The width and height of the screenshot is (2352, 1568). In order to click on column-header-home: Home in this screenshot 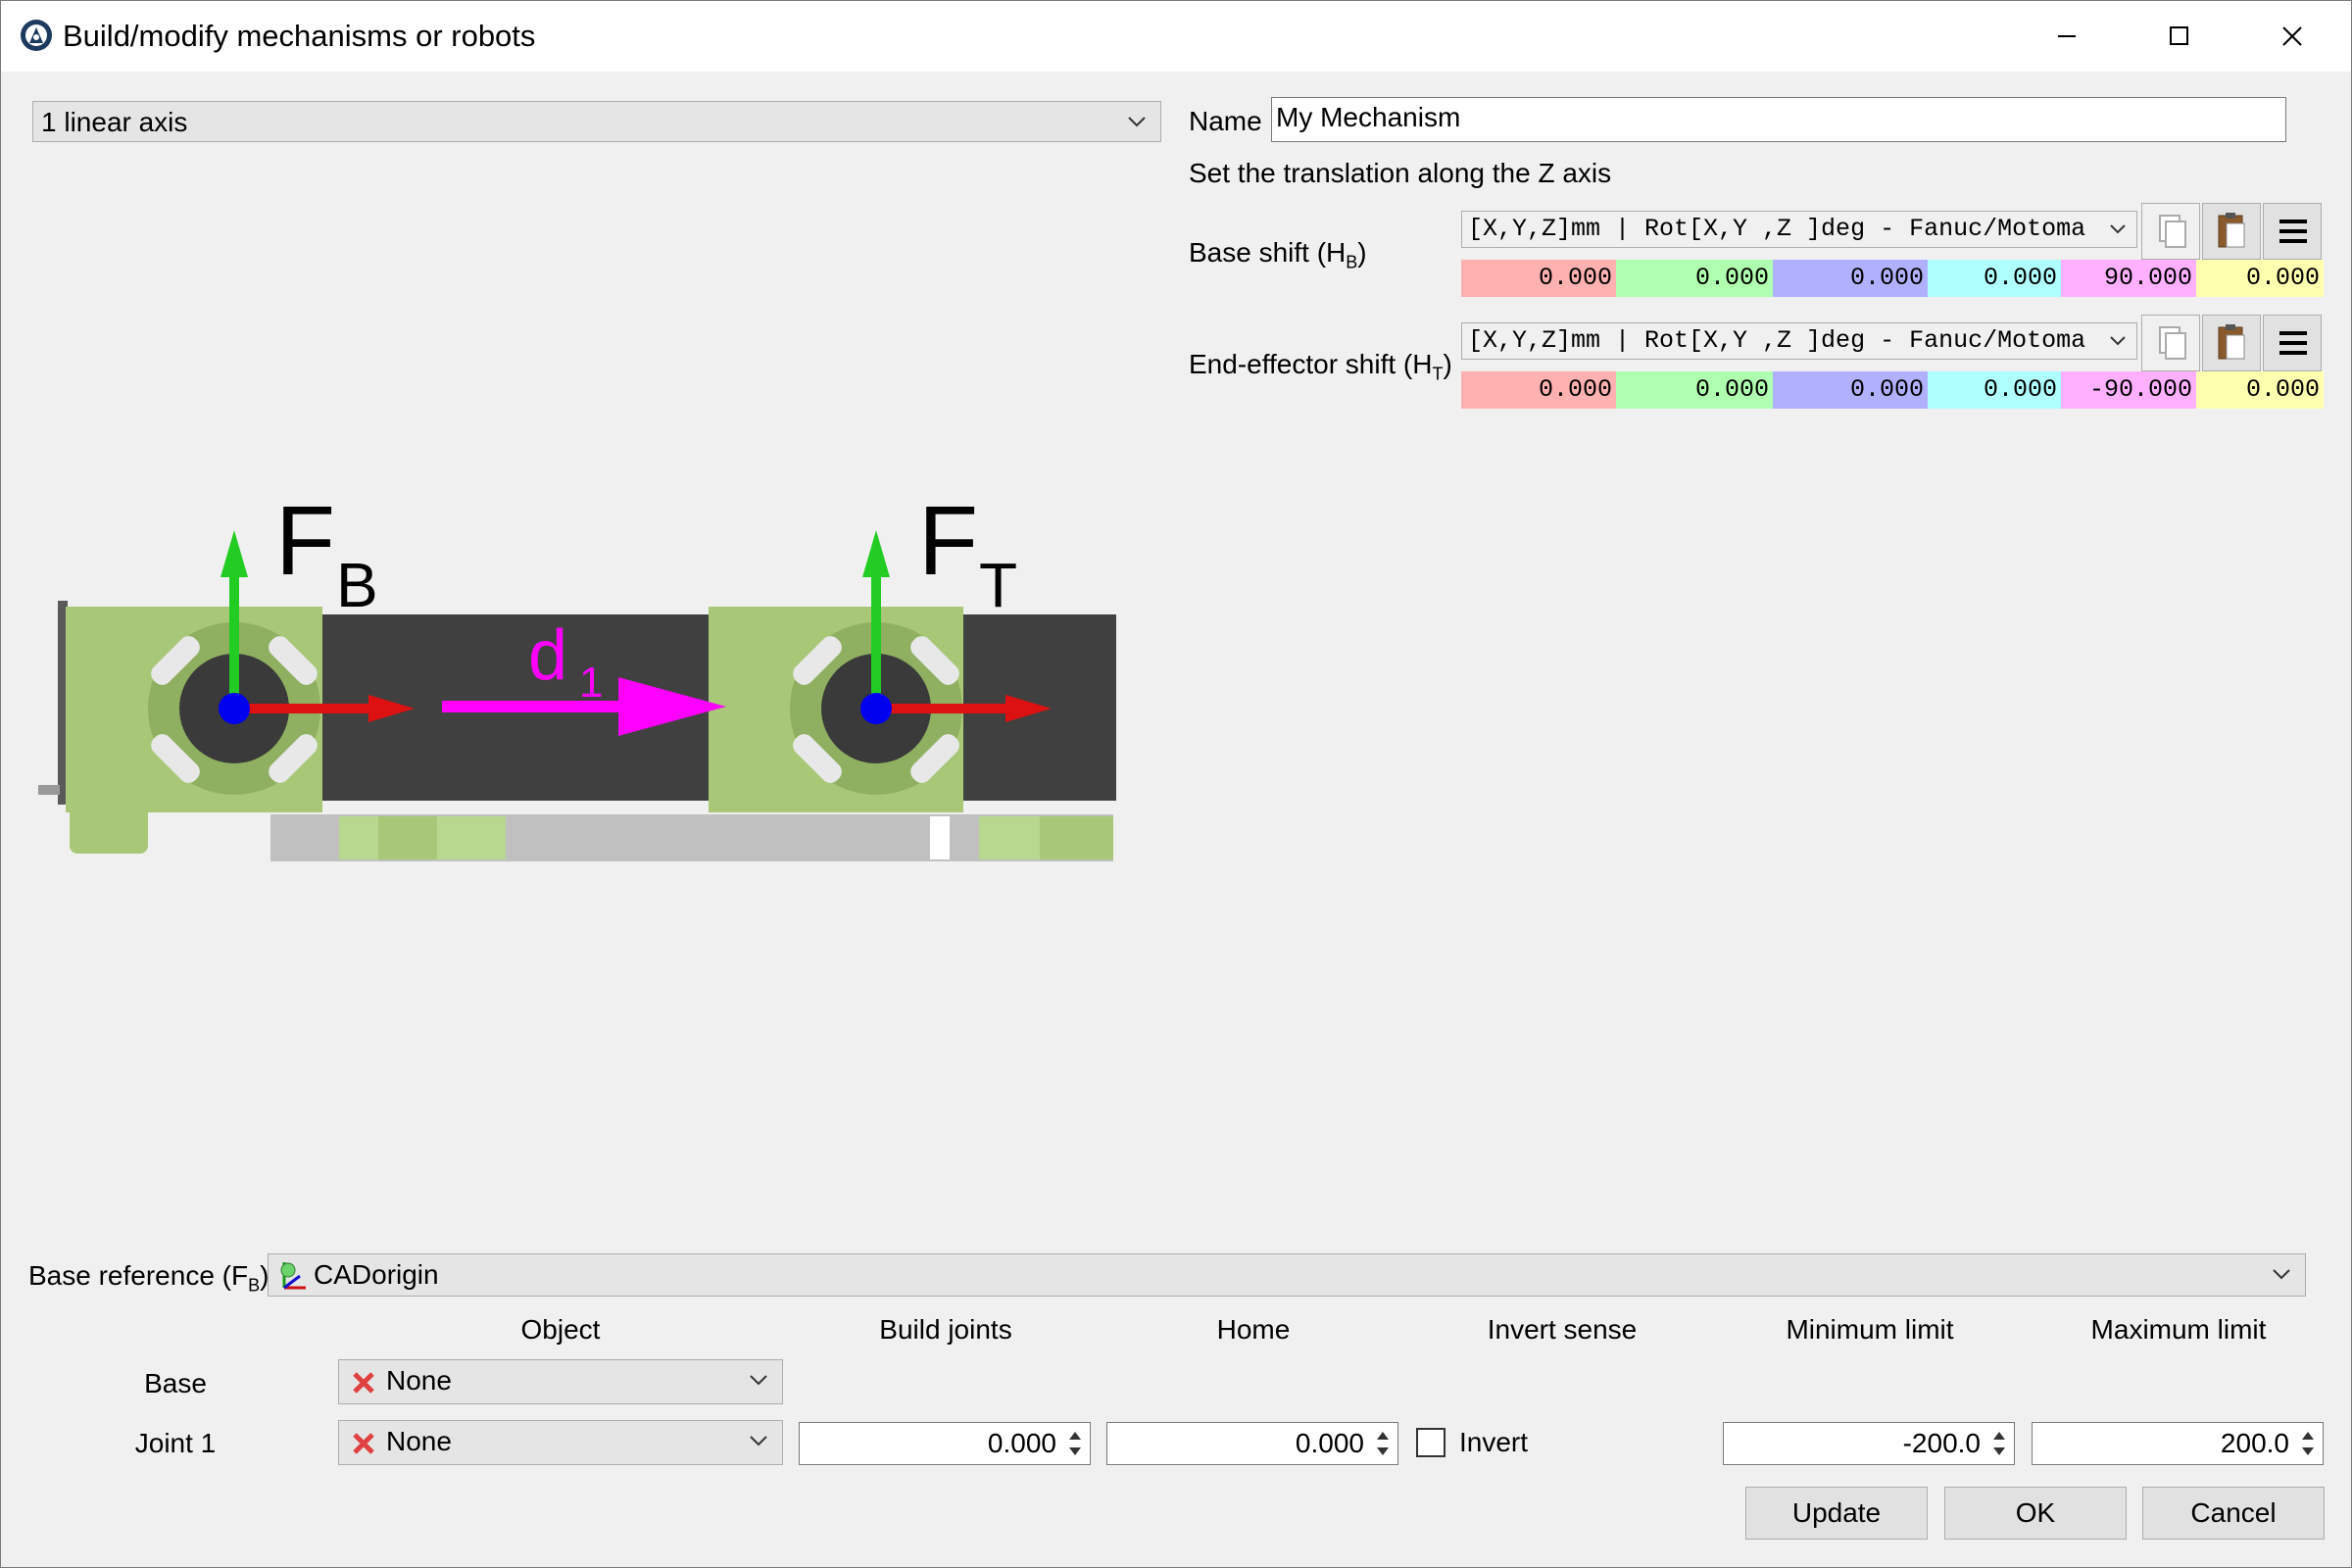, I will do `click(1253, 1329)`.